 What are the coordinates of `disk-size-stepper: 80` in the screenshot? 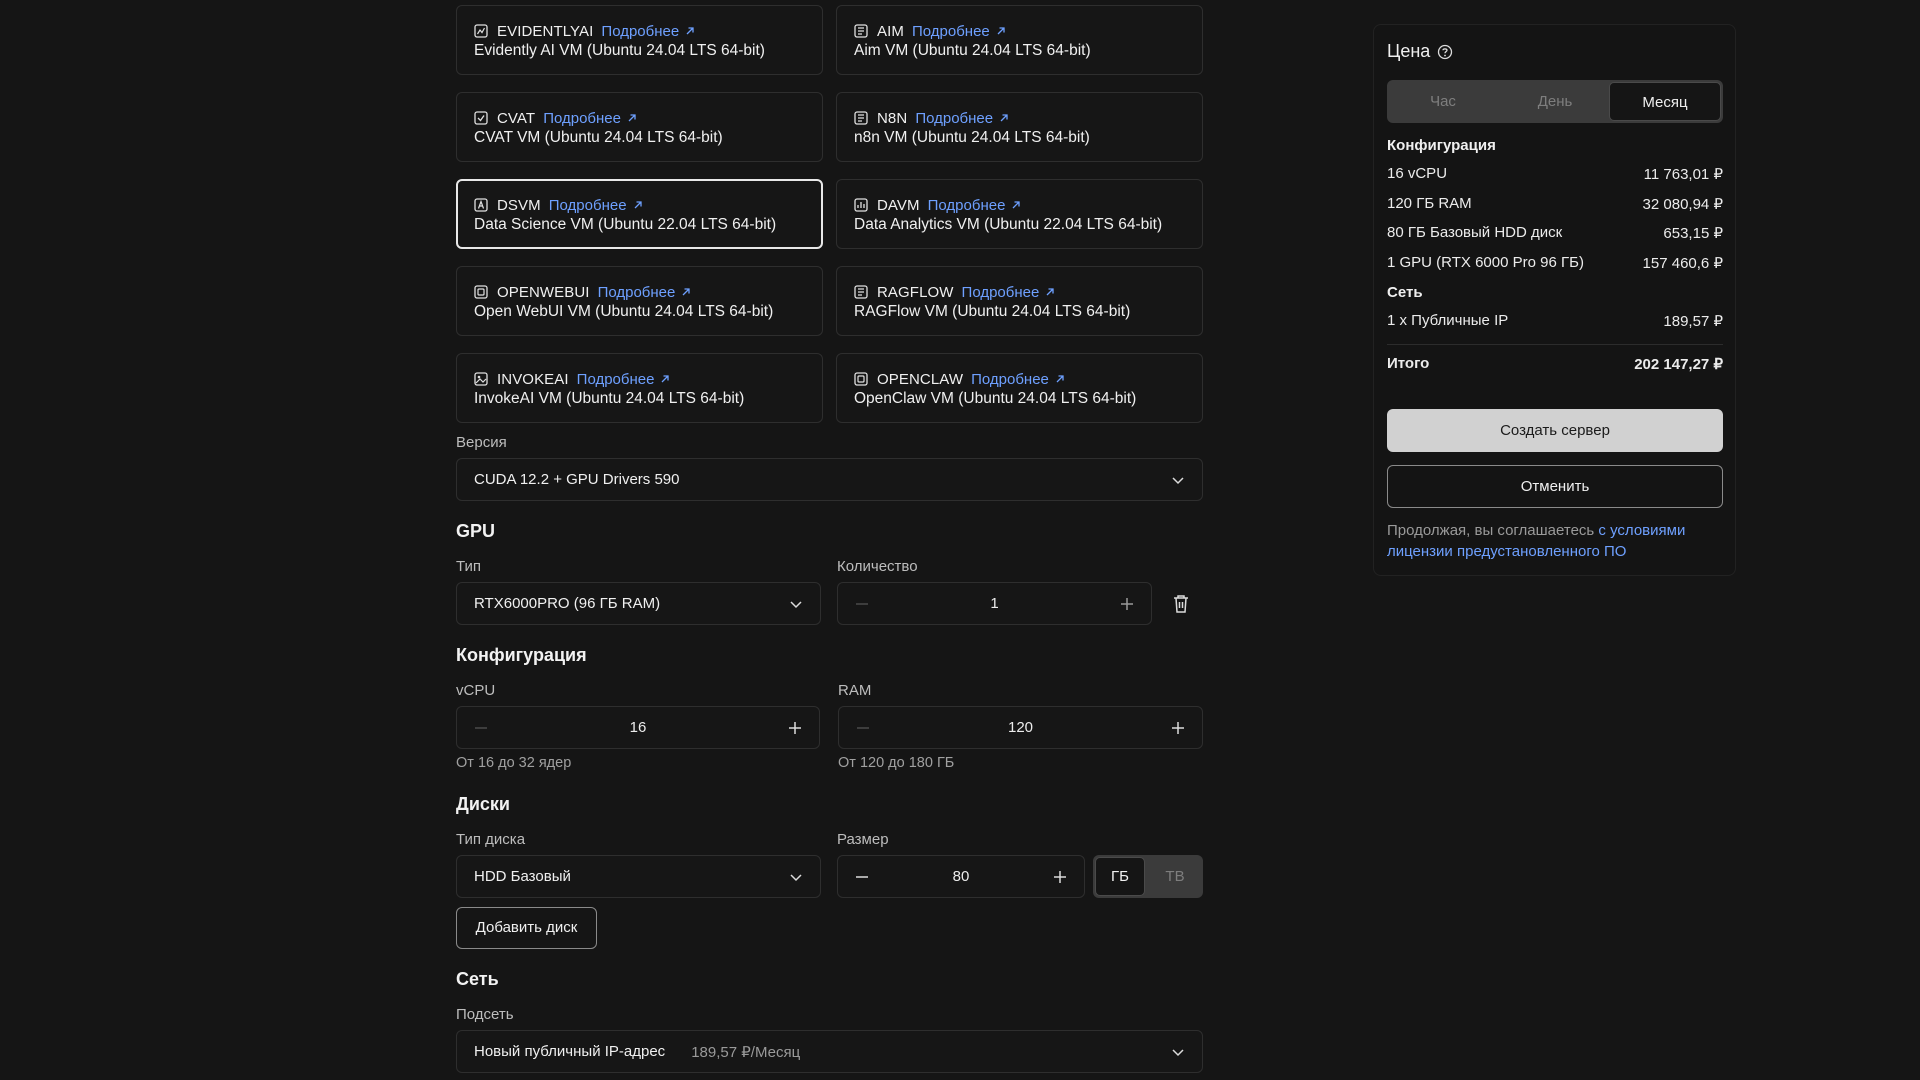 It's located at (961, 876).